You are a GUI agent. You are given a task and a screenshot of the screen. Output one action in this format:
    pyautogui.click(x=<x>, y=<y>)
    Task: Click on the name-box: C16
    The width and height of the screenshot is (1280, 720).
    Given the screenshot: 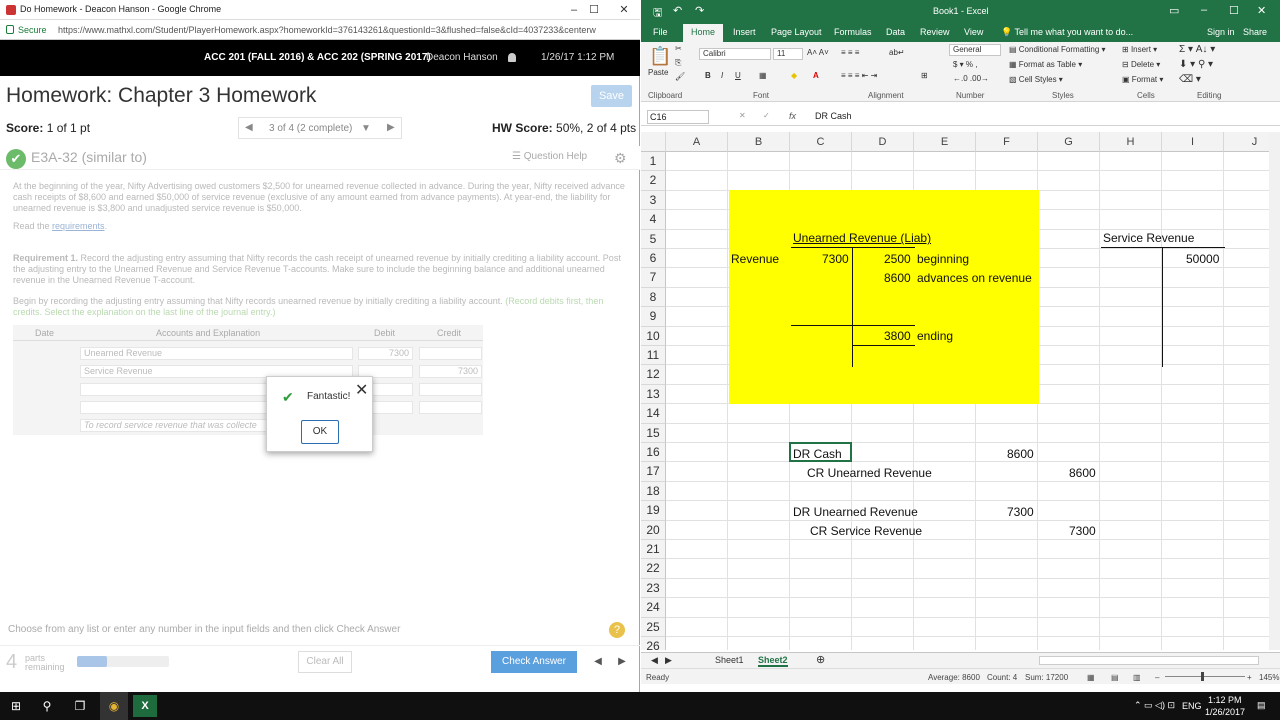 What is the action you would take?
    pyautogui.click(x=678, y=117)
    